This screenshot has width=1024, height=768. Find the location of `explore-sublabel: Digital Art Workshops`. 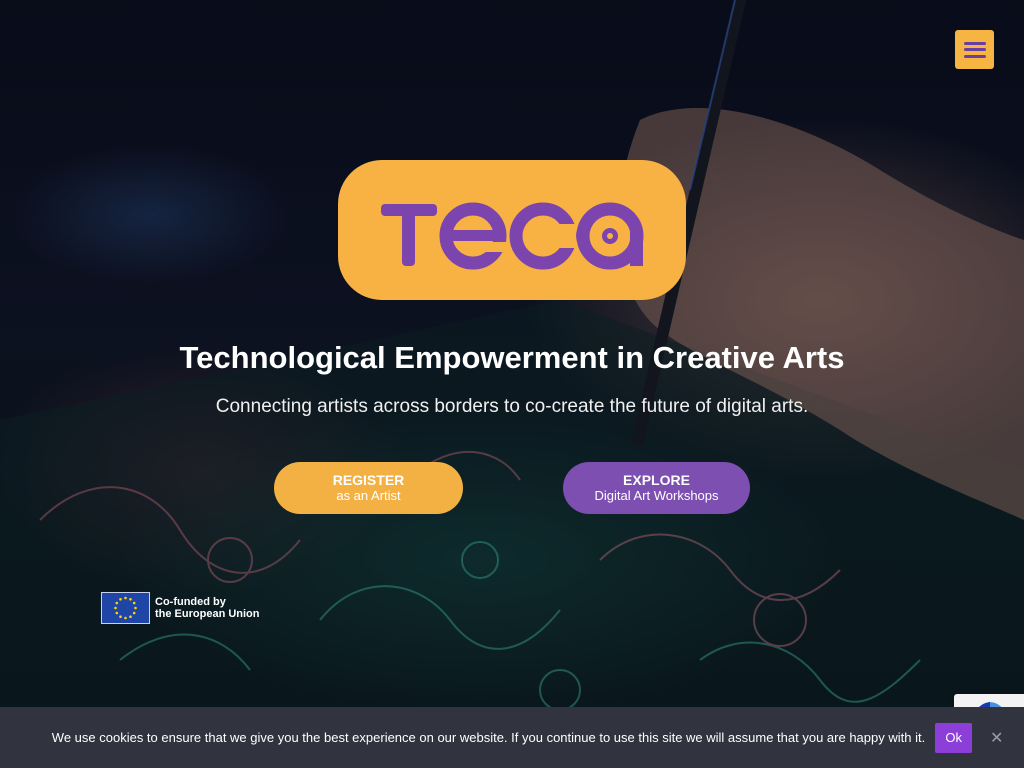

explore-sublabel: Digital Art Workshops is located at coordinates (656, 495).